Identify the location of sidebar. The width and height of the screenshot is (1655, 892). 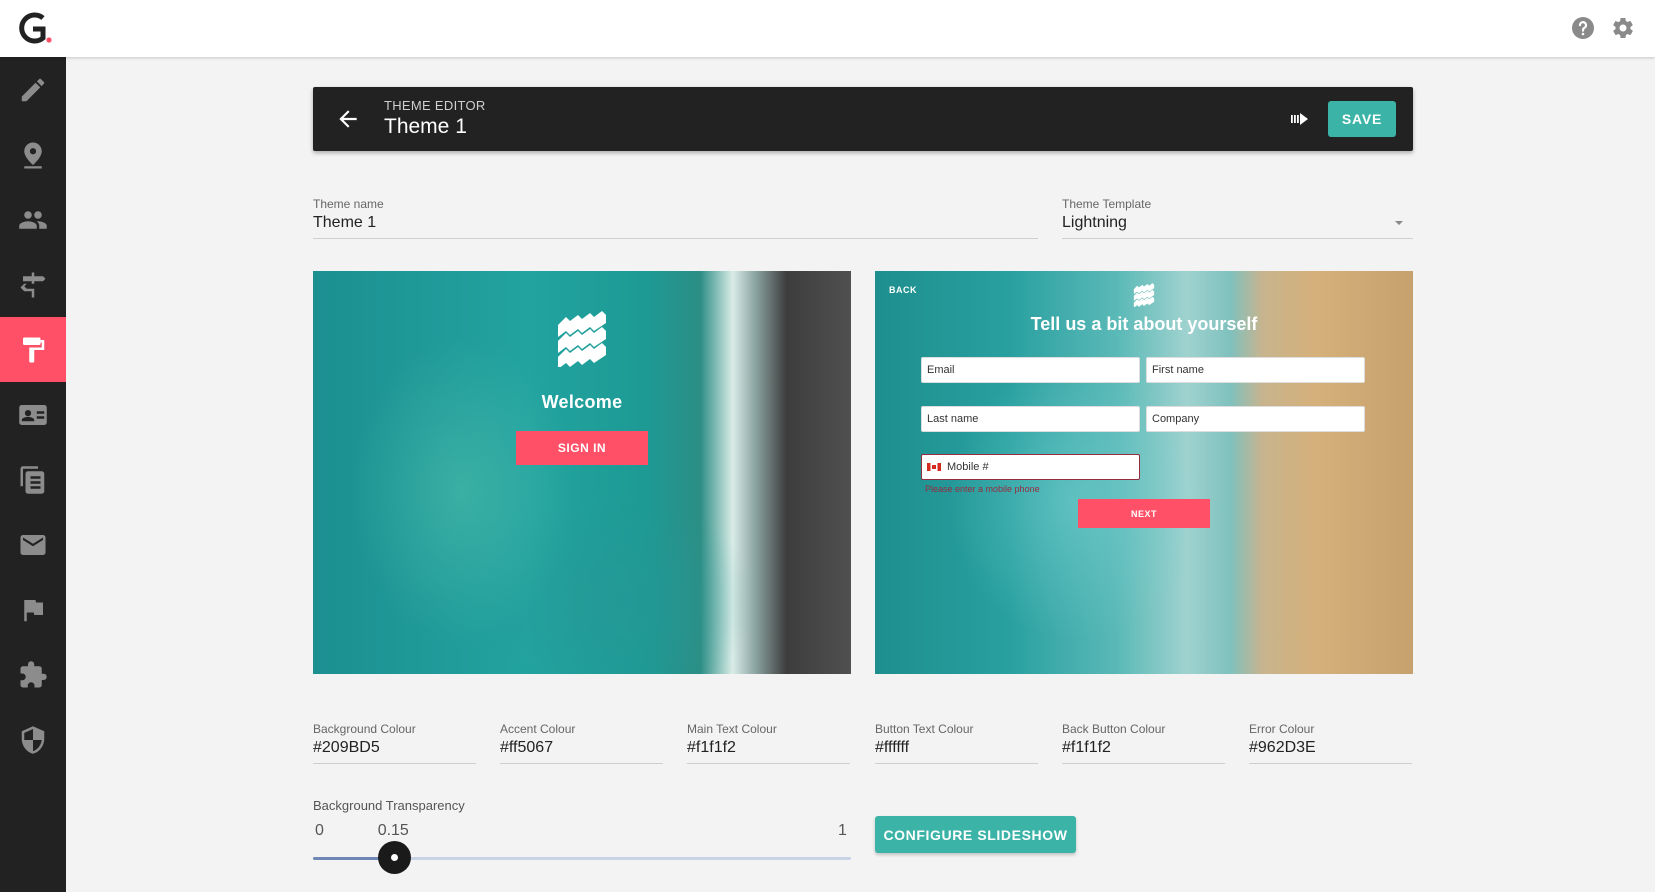
(33, 474).